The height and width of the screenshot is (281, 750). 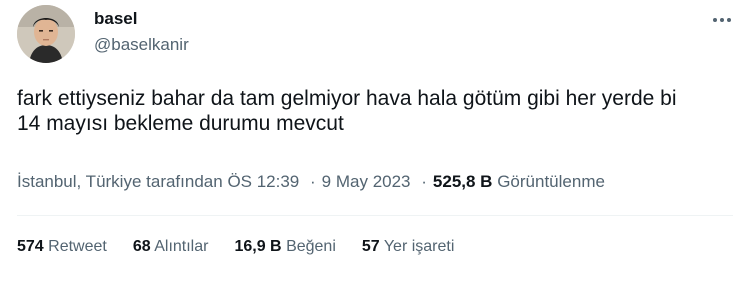 What do you see at coordinates (366, 181) in the screenshot?
I see `tweet-date: 9 May 2023` at bounding box center [366, 181].